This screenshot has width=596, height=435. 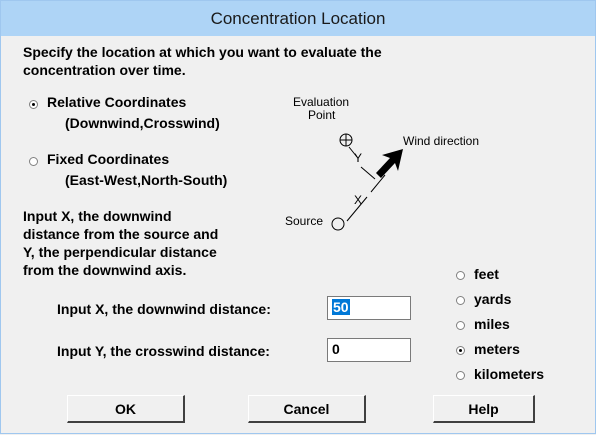 I want to click on yards-radio, so click(x=460, y=300).